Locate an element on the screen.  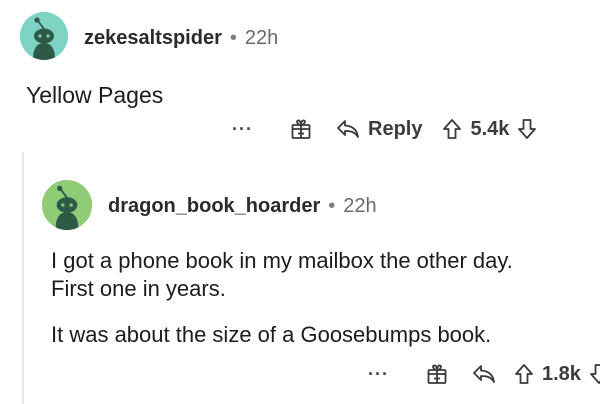
downvote-arrow-icon is located at coordinates (595, 374).